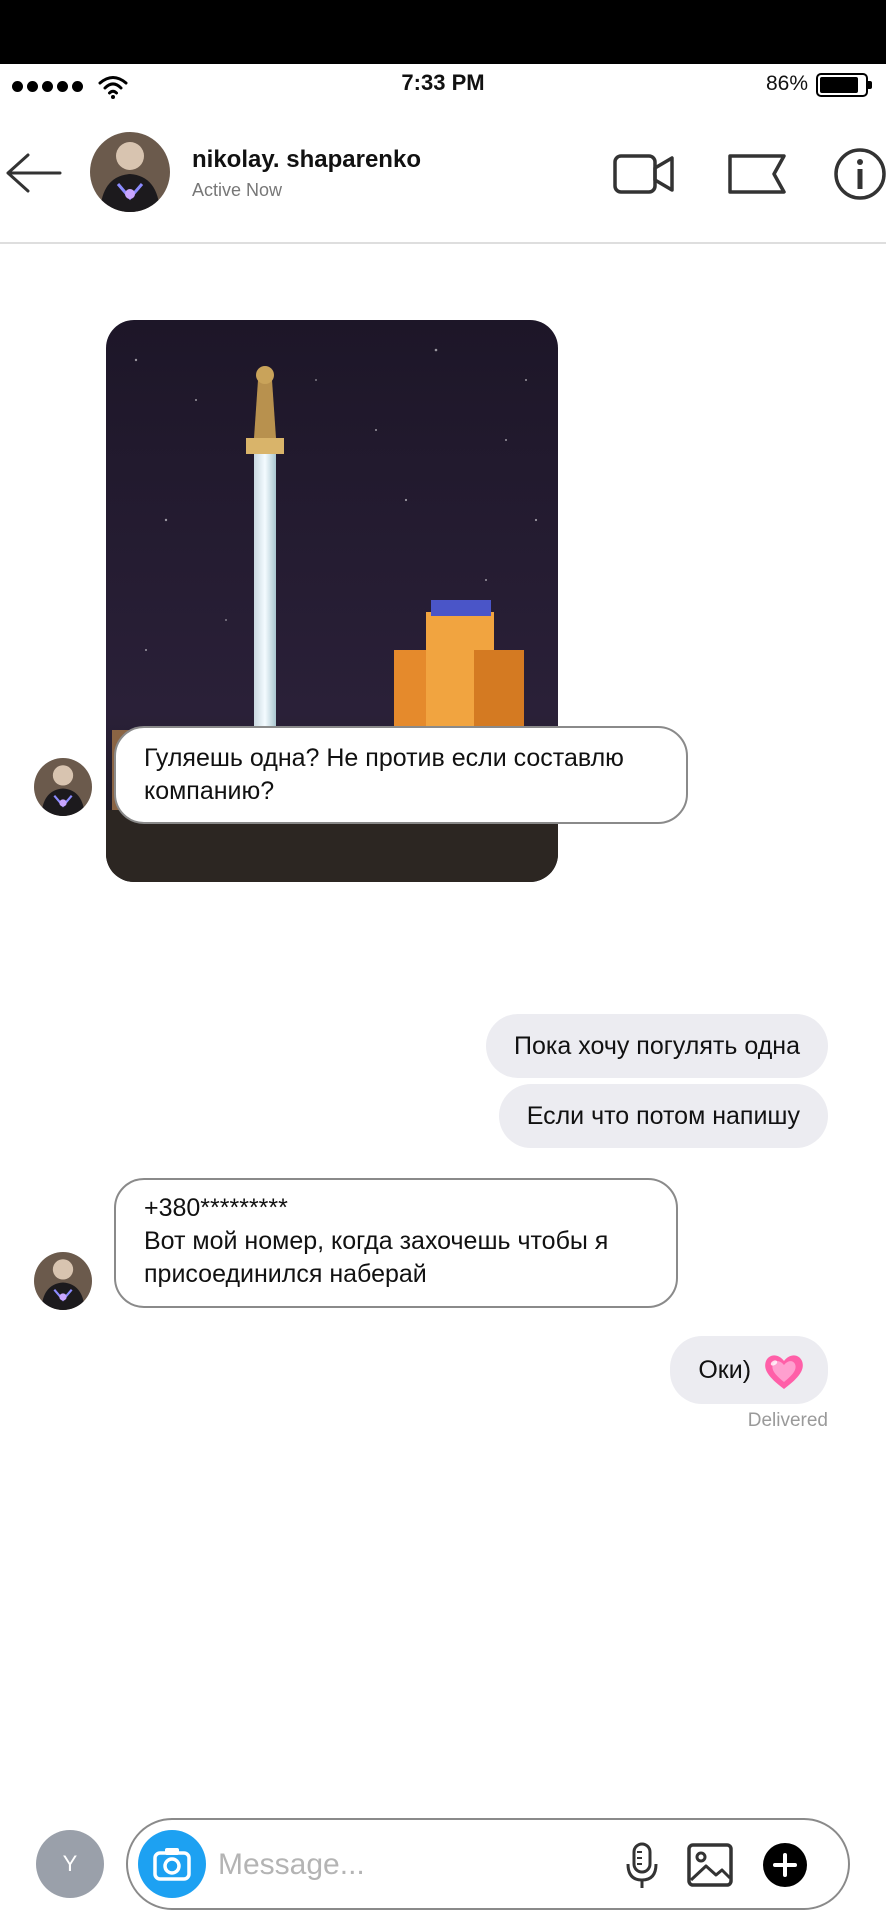  I want to click on video-call-icon, so click(644, 174).